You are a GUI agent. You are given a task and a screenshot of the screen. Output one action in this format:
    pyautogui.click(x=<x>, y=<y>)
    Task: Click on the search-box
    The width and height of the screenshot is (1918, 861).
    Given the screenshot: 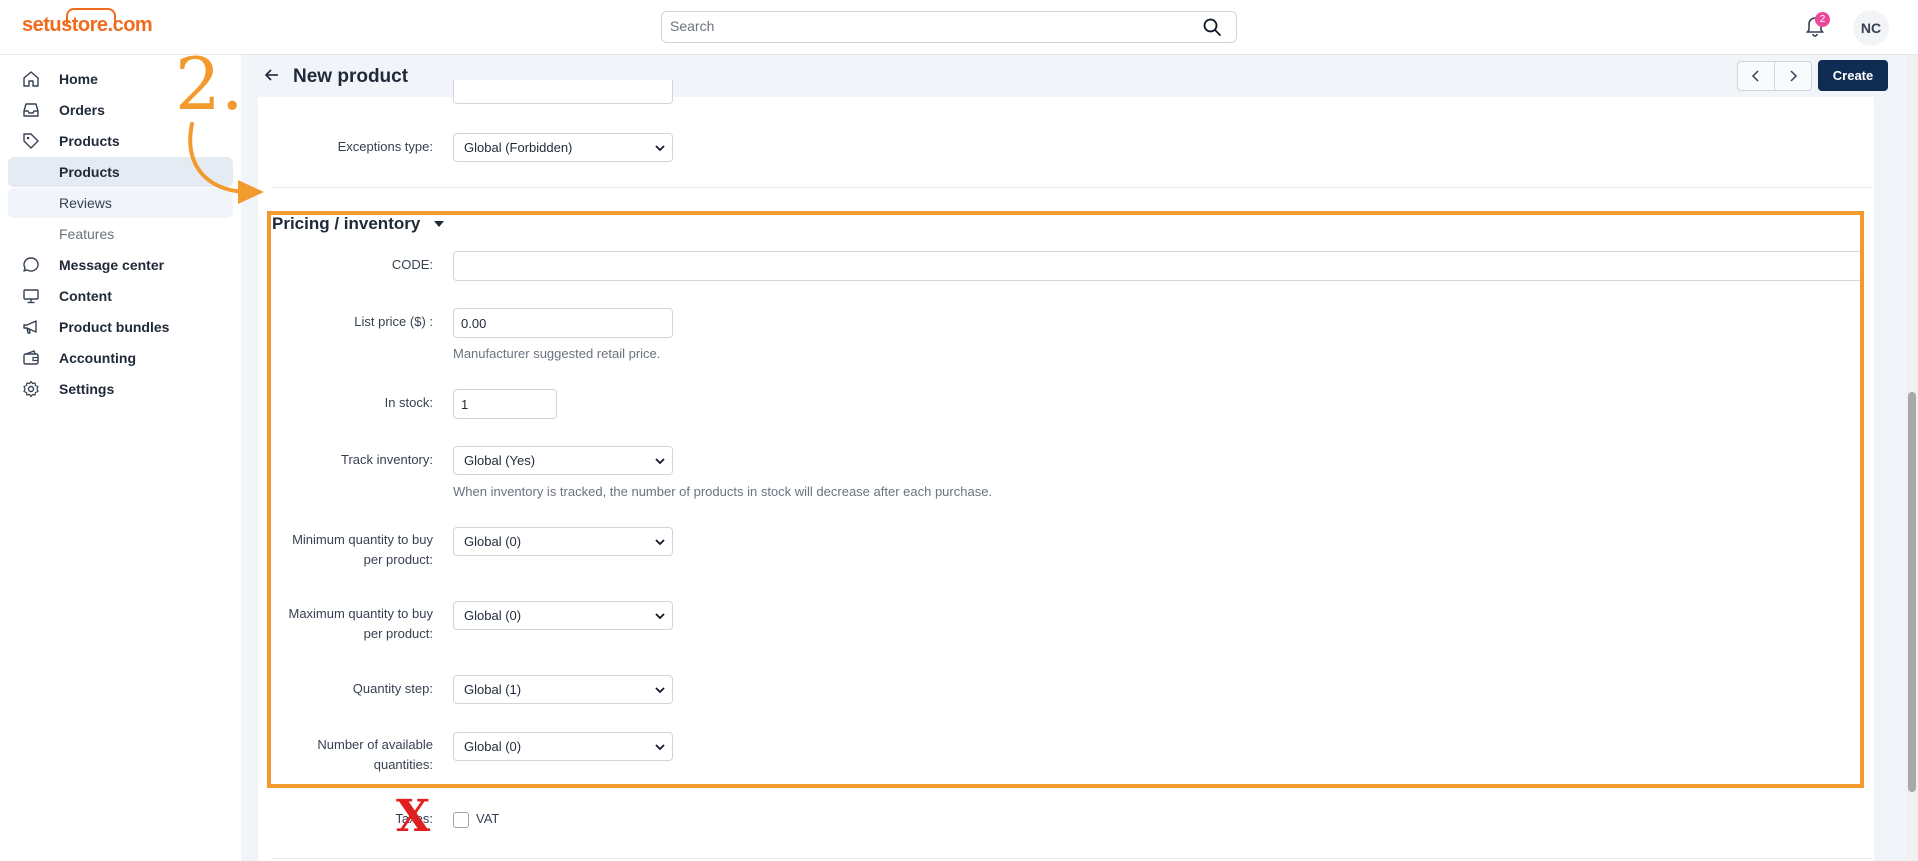 What is the action you would take?
    pyautogui.click(x=949, y=27)
    